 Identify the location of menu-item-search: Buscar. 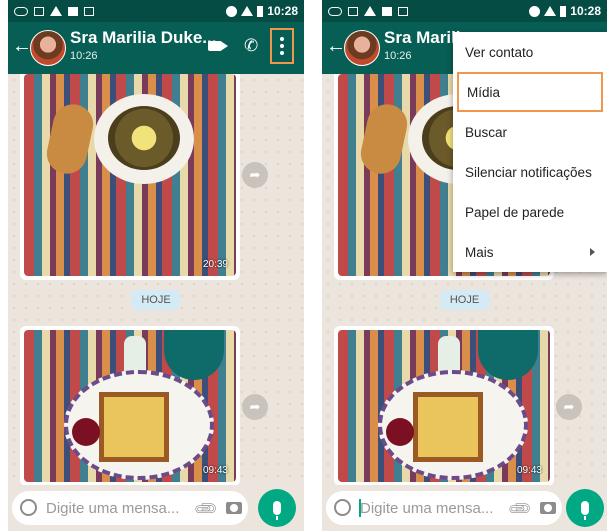
(530, 132).